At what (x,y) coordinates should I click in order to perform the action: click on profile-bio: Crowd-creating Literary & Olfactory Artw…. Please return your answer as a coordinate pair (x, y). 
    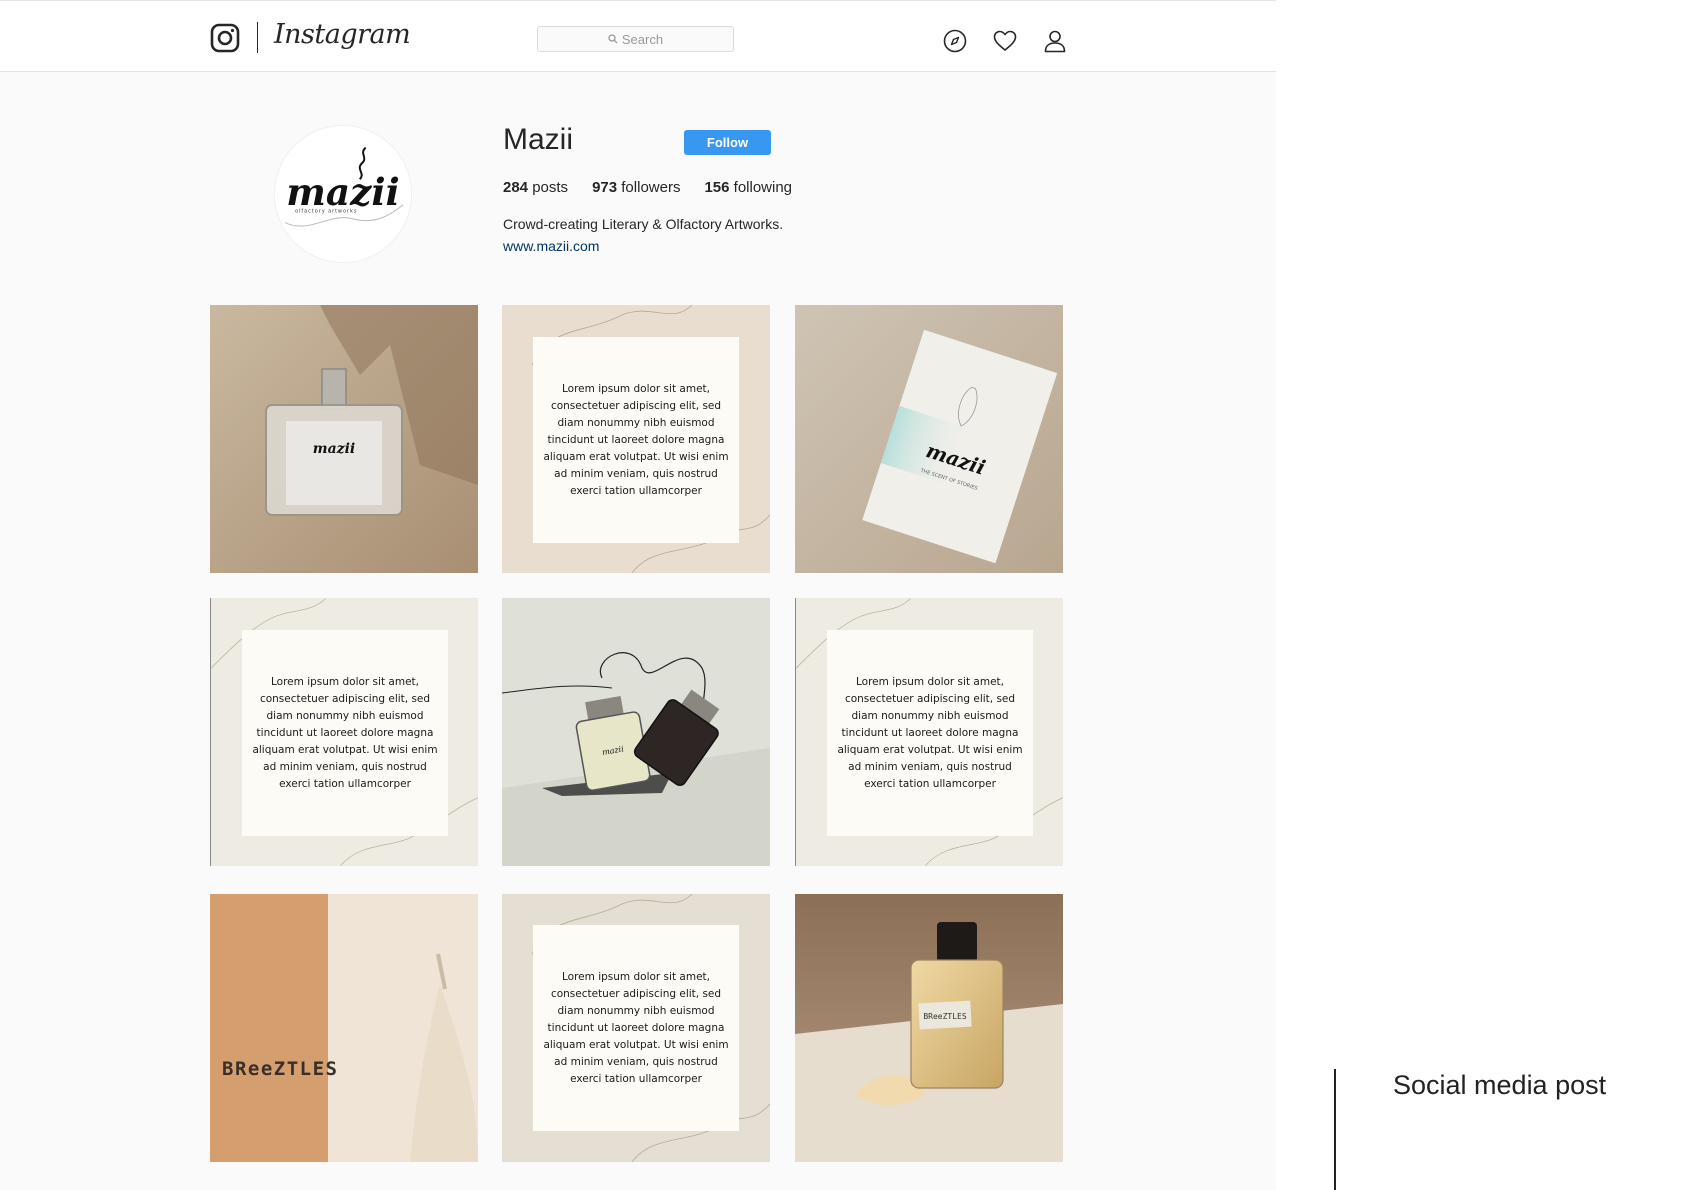
    Looking at the image, I should click on (643, 224).